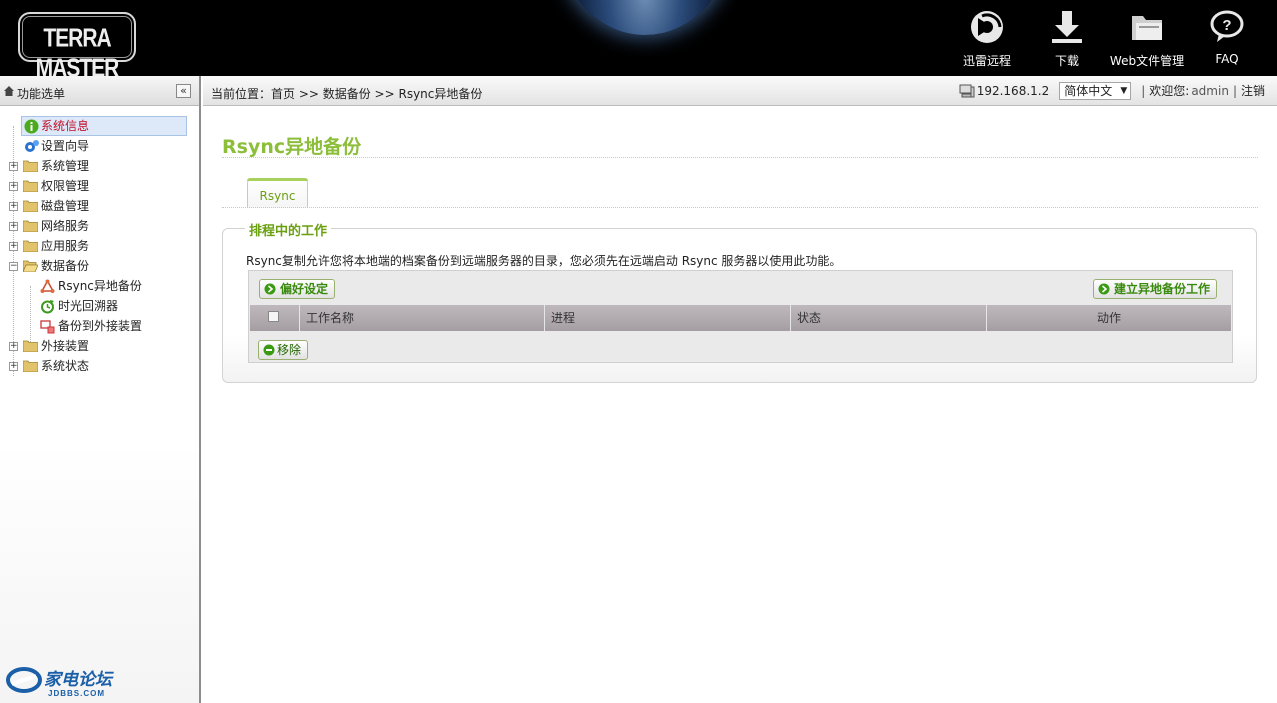 The width and height of the screenshot is (1277, 703). What do you see at coordinates (283, 350) in the screenshot?
I see `remove-button: 移除` at bounding box center [283, 350].